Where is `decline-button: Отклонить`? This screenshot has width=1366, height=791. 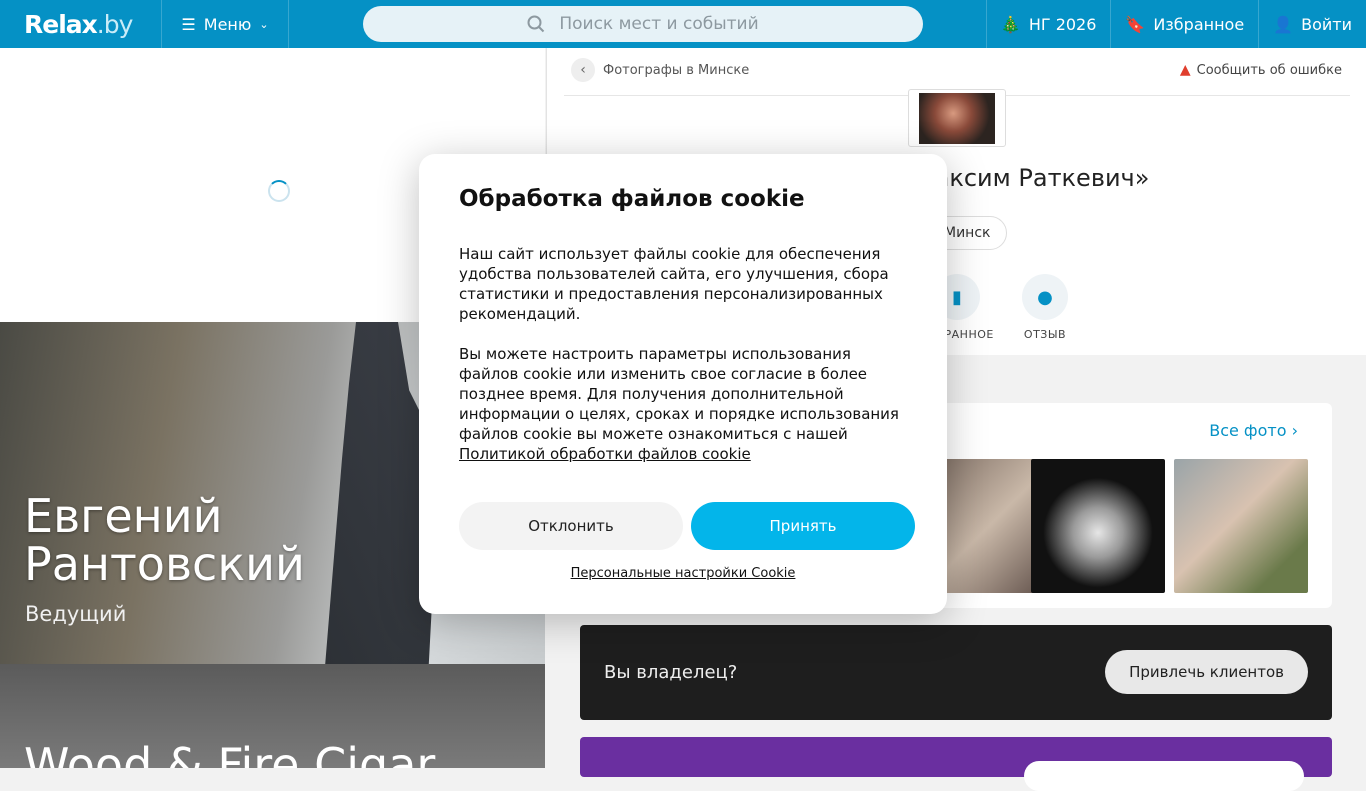 decline-button: Отклонить is located at coordinates (571, 526).